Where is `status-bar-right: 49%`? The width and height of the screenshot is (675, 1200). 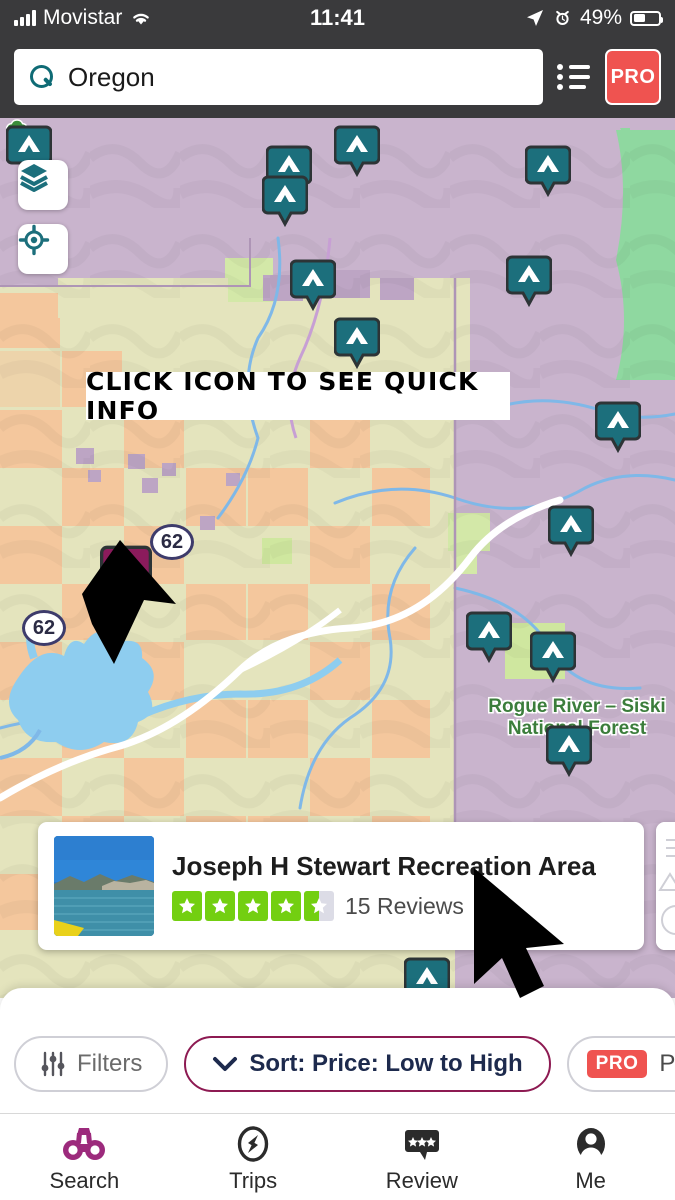
status-bar-right: 49% is located at coordinates (594, 18).